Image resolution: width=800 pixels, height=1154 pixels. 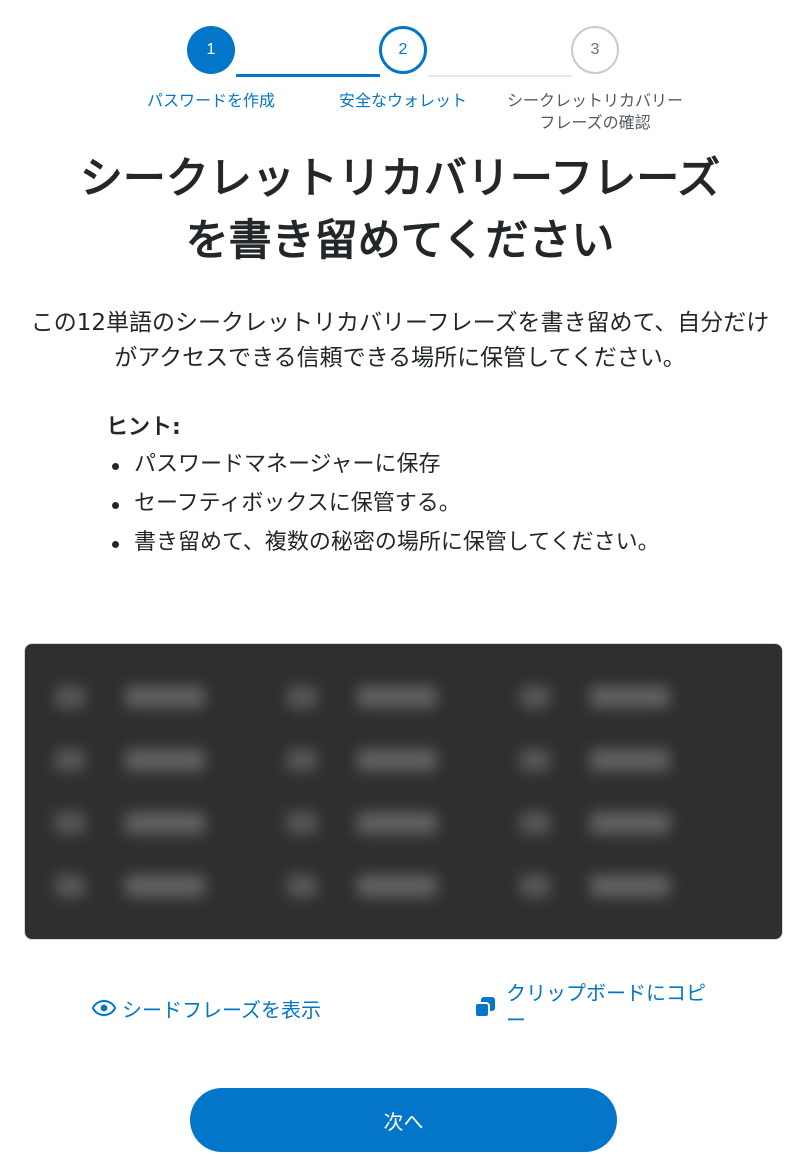 I want to click on step-label-3: シークレットリカバリーフレーズの確認, so click(x=594, y=111).